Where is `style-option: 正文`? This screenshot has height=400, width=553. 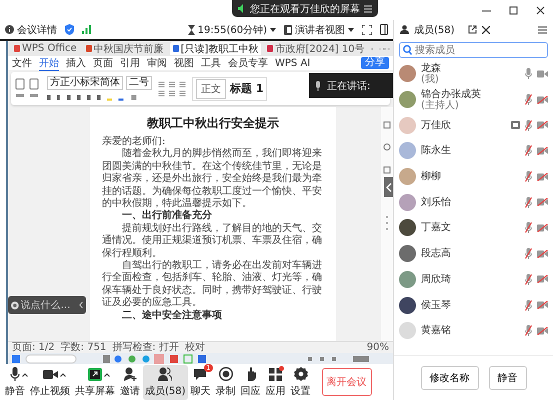
style-option: 正文 is located at coordinates (211, 88).